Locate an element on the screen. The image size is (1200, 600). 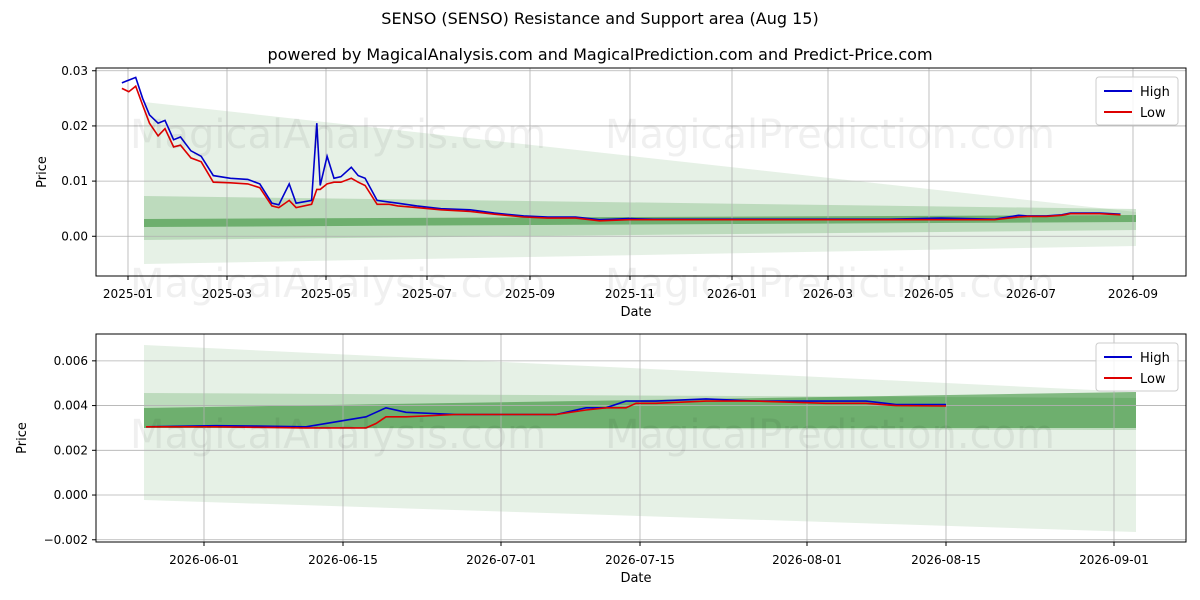
x-tick-label: 2026-08-01 is located at coordinates (807, 560).